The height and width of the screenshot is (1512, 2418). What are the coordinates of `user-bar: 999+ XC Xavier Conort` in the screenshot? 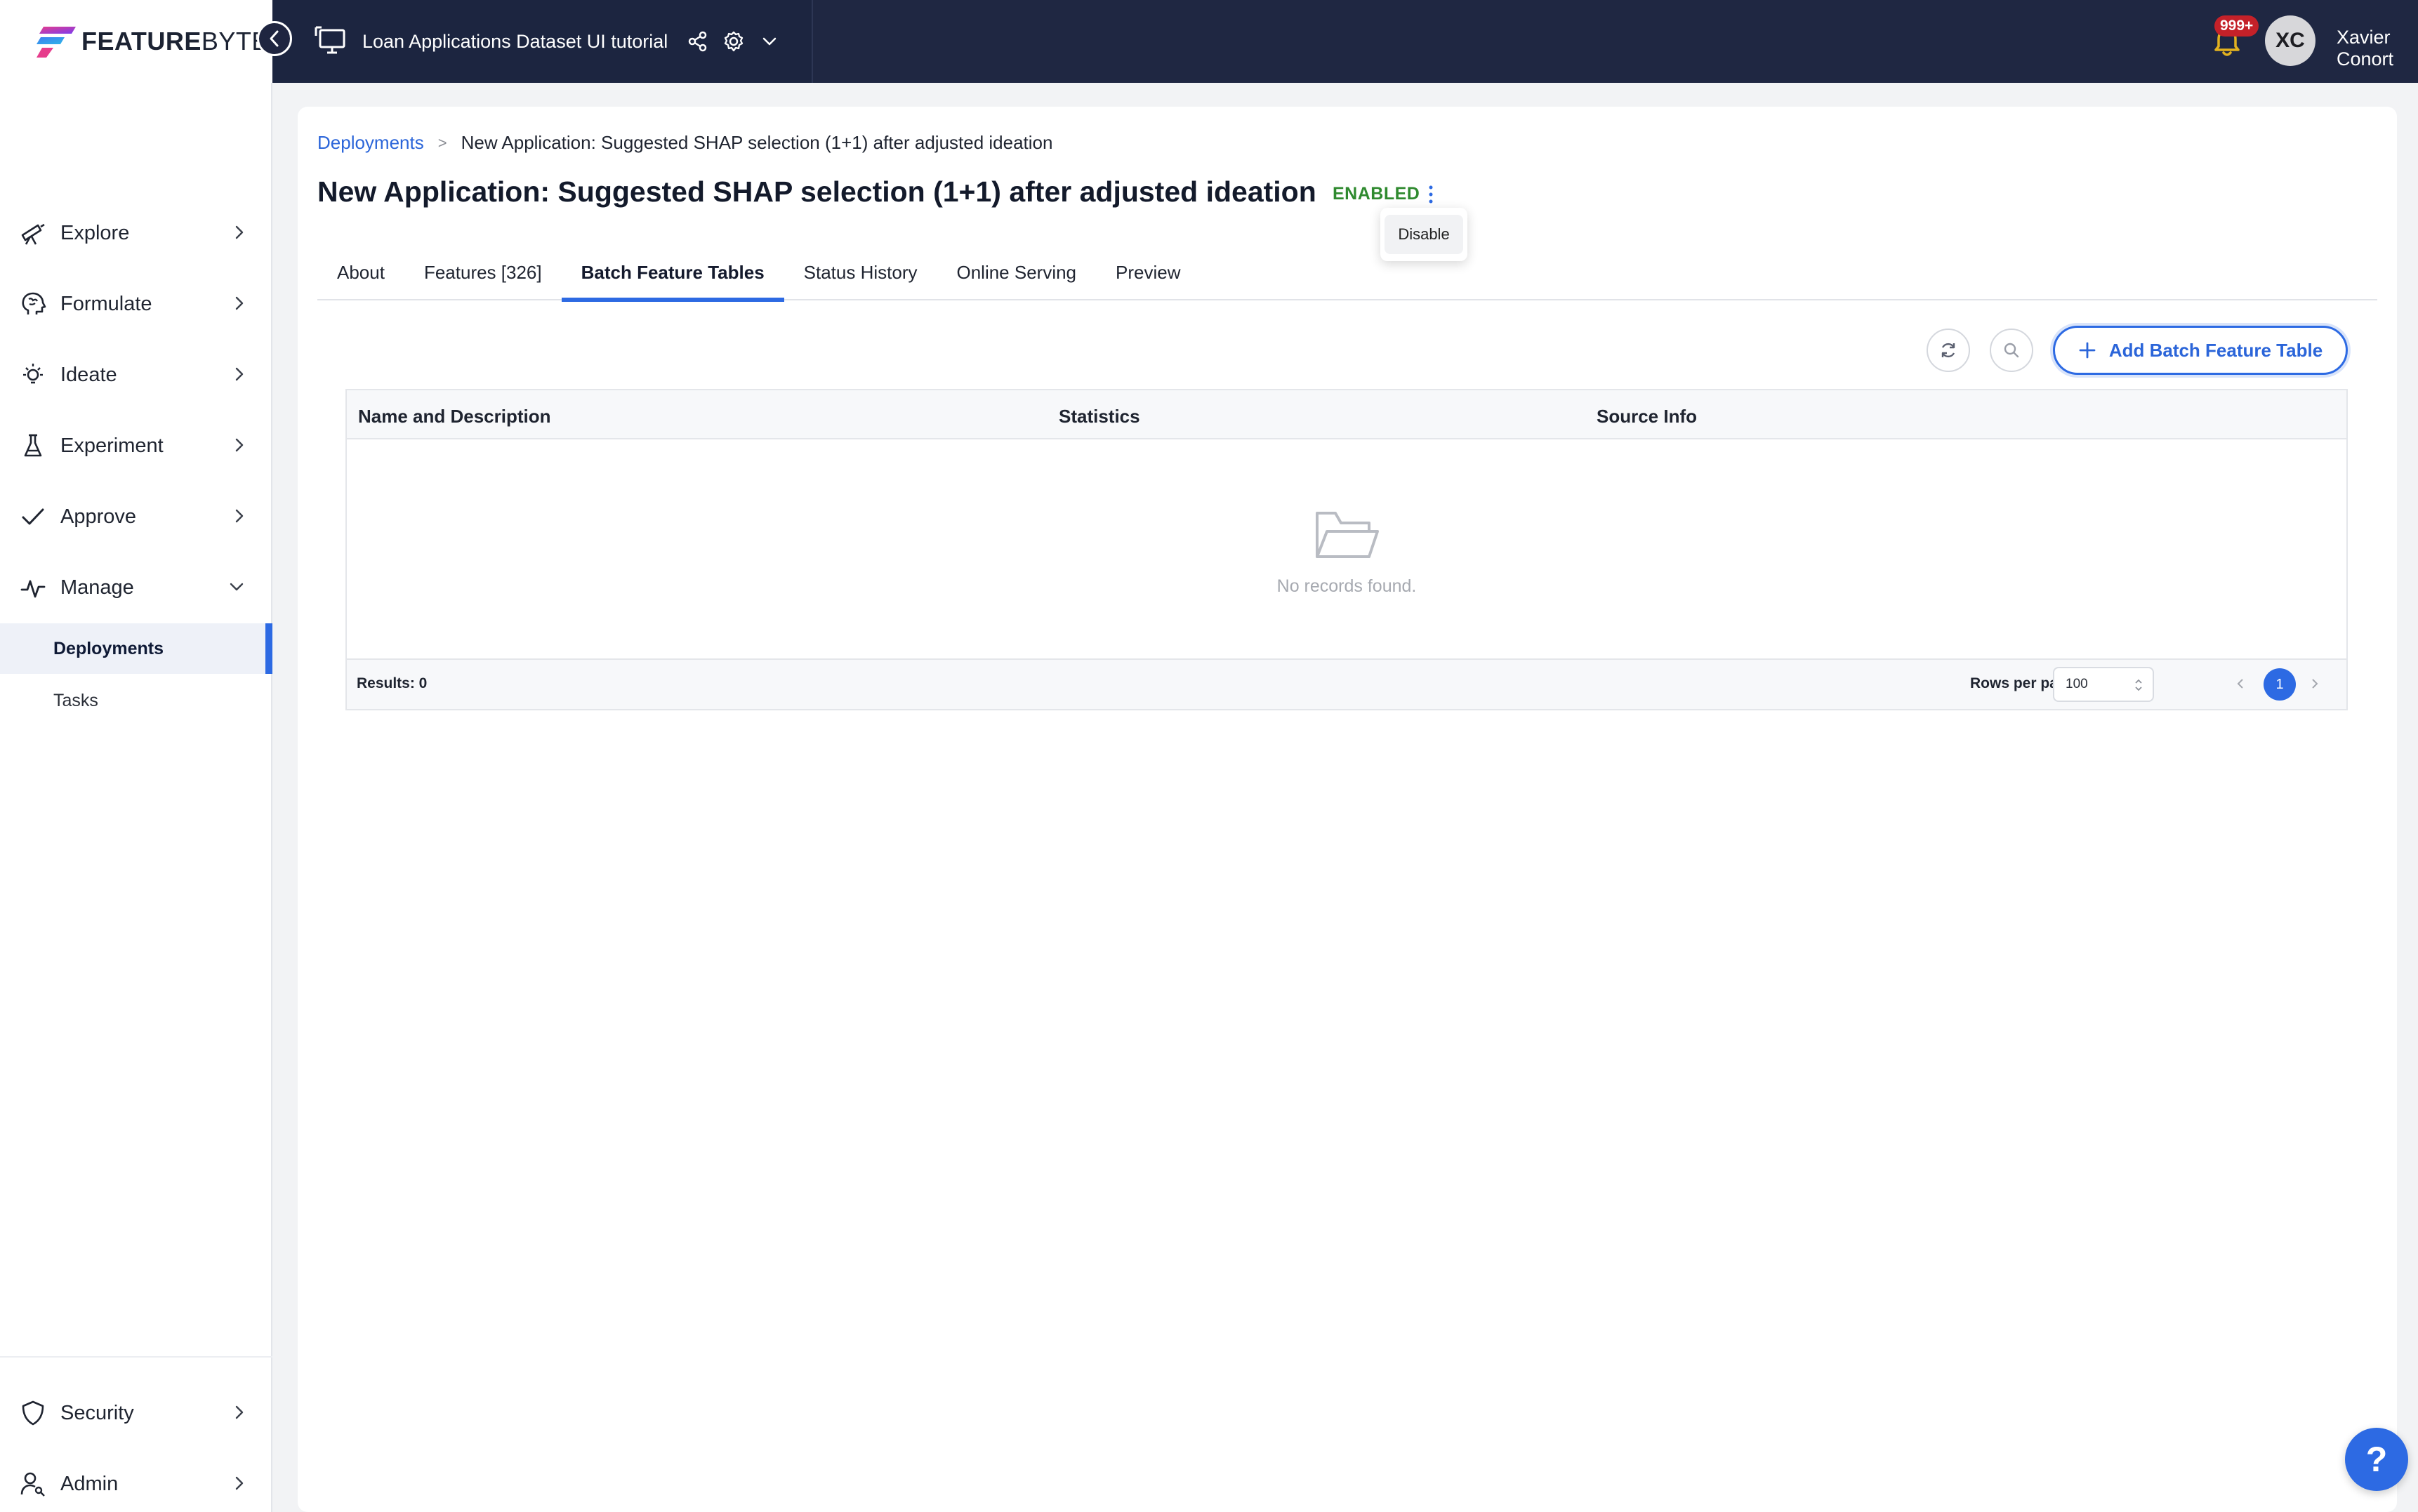 It's located at (1615, 41).